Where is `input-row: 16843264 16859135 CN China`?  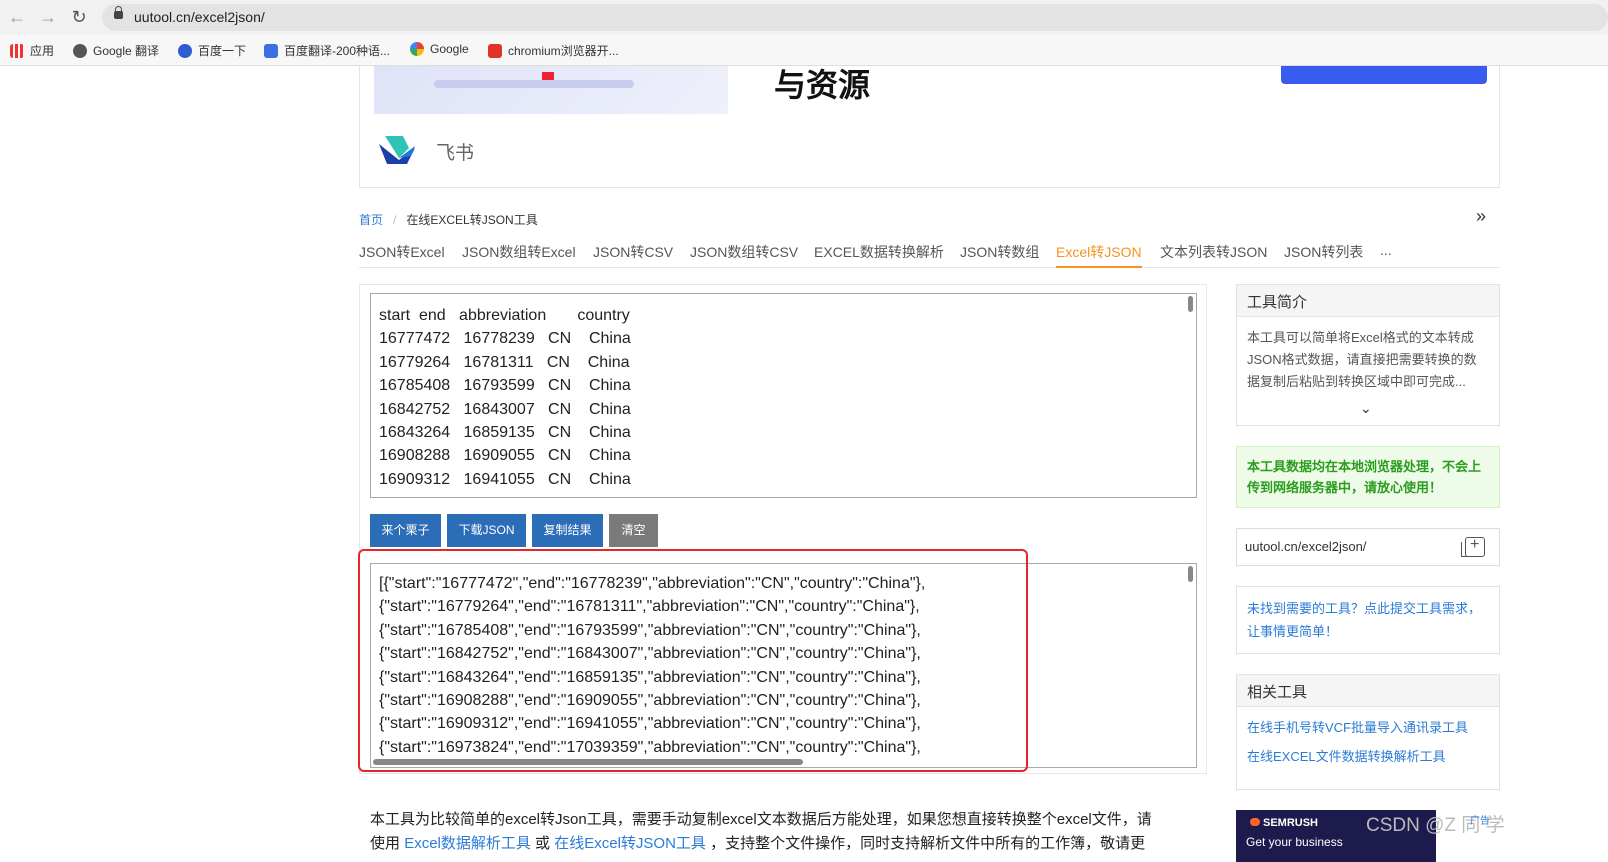 input-row: 16843264 16859135 CN China is located at coordinates (505, 432).